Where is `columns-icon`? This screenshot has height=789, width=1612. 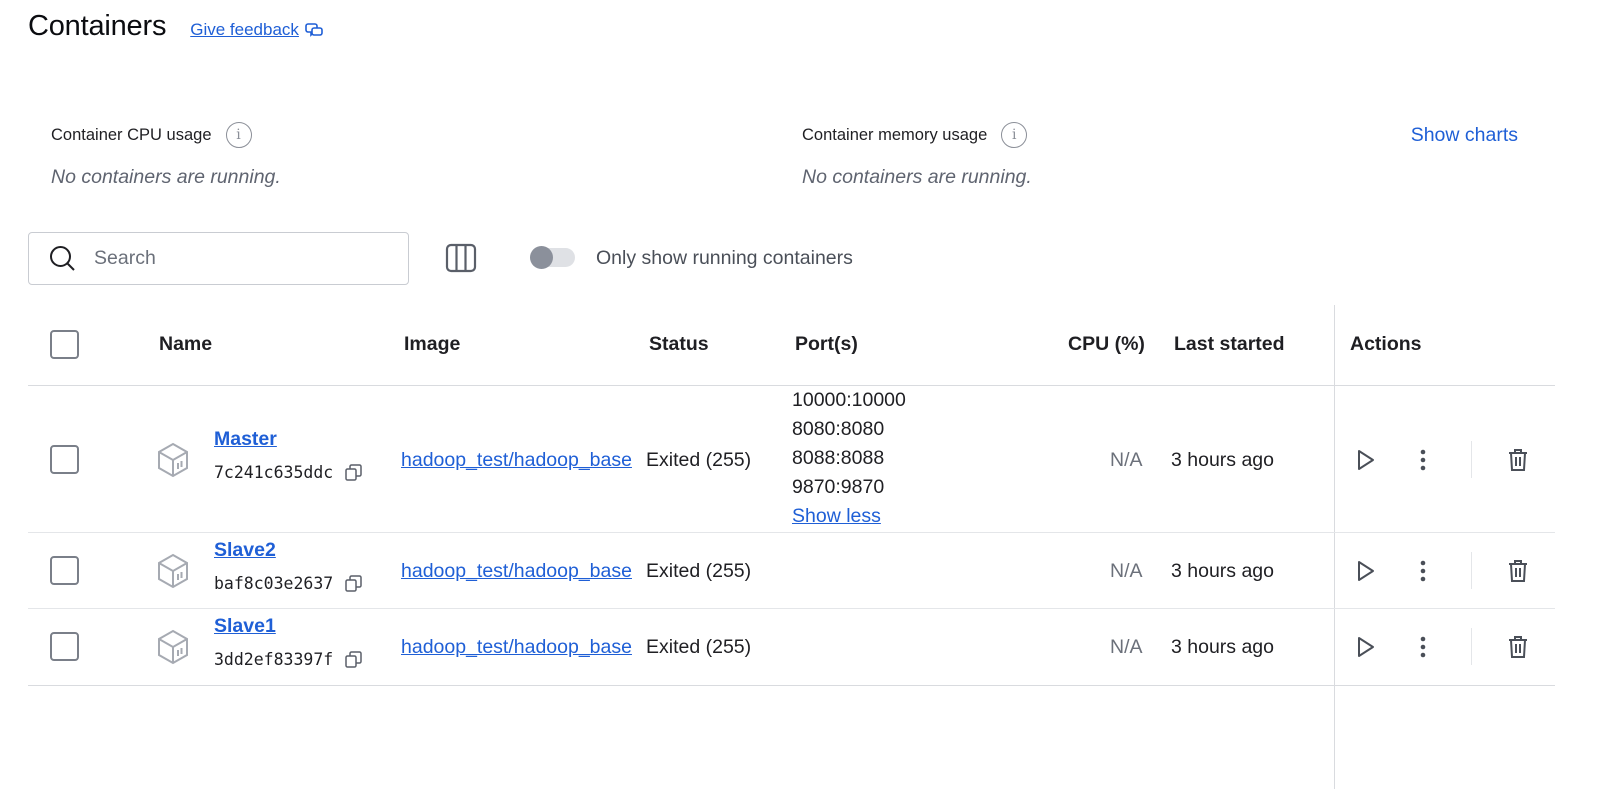
columns-icon is located at coordinates (461, 258).